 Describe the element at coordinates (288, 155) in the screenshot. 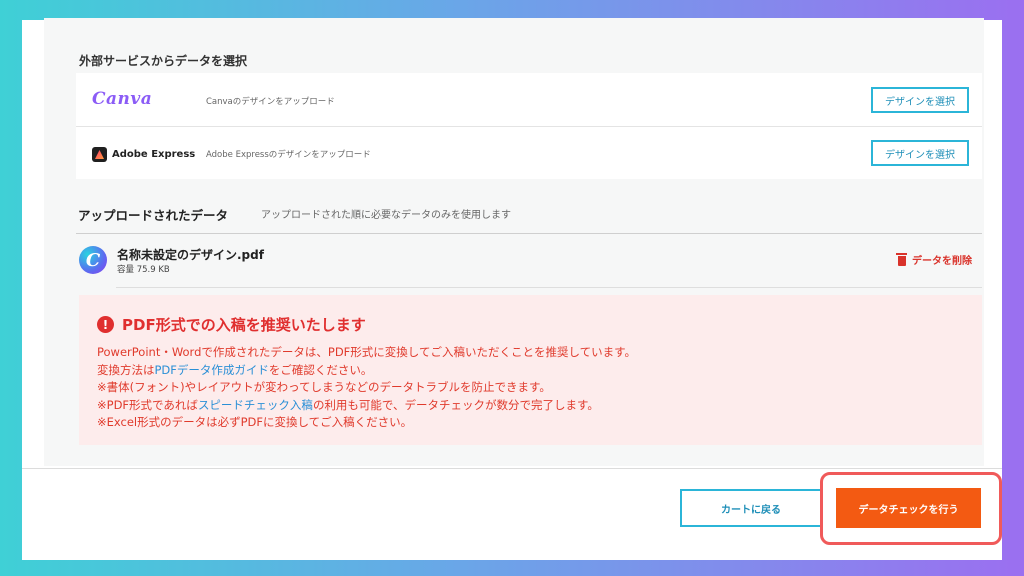

I see `service-description: Adobe Expressのデザインをアップロード` at that location.